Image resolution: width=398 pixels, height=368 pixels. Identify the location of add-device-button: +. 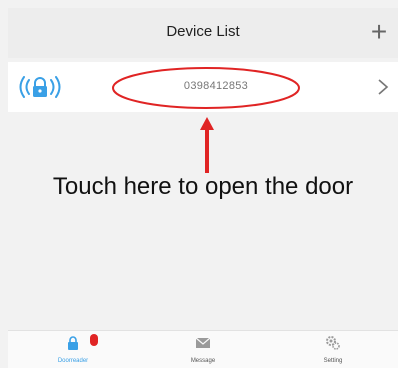
(379, 32).